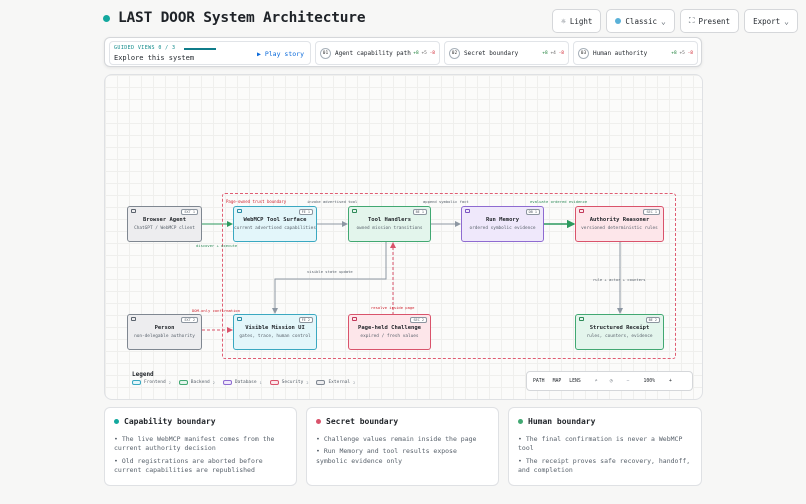 The image size is (806, 504). What do you see at coordinates (260, 382) in the screenshot?
I see `legend-count: 1` at bounding box center [260, 382].